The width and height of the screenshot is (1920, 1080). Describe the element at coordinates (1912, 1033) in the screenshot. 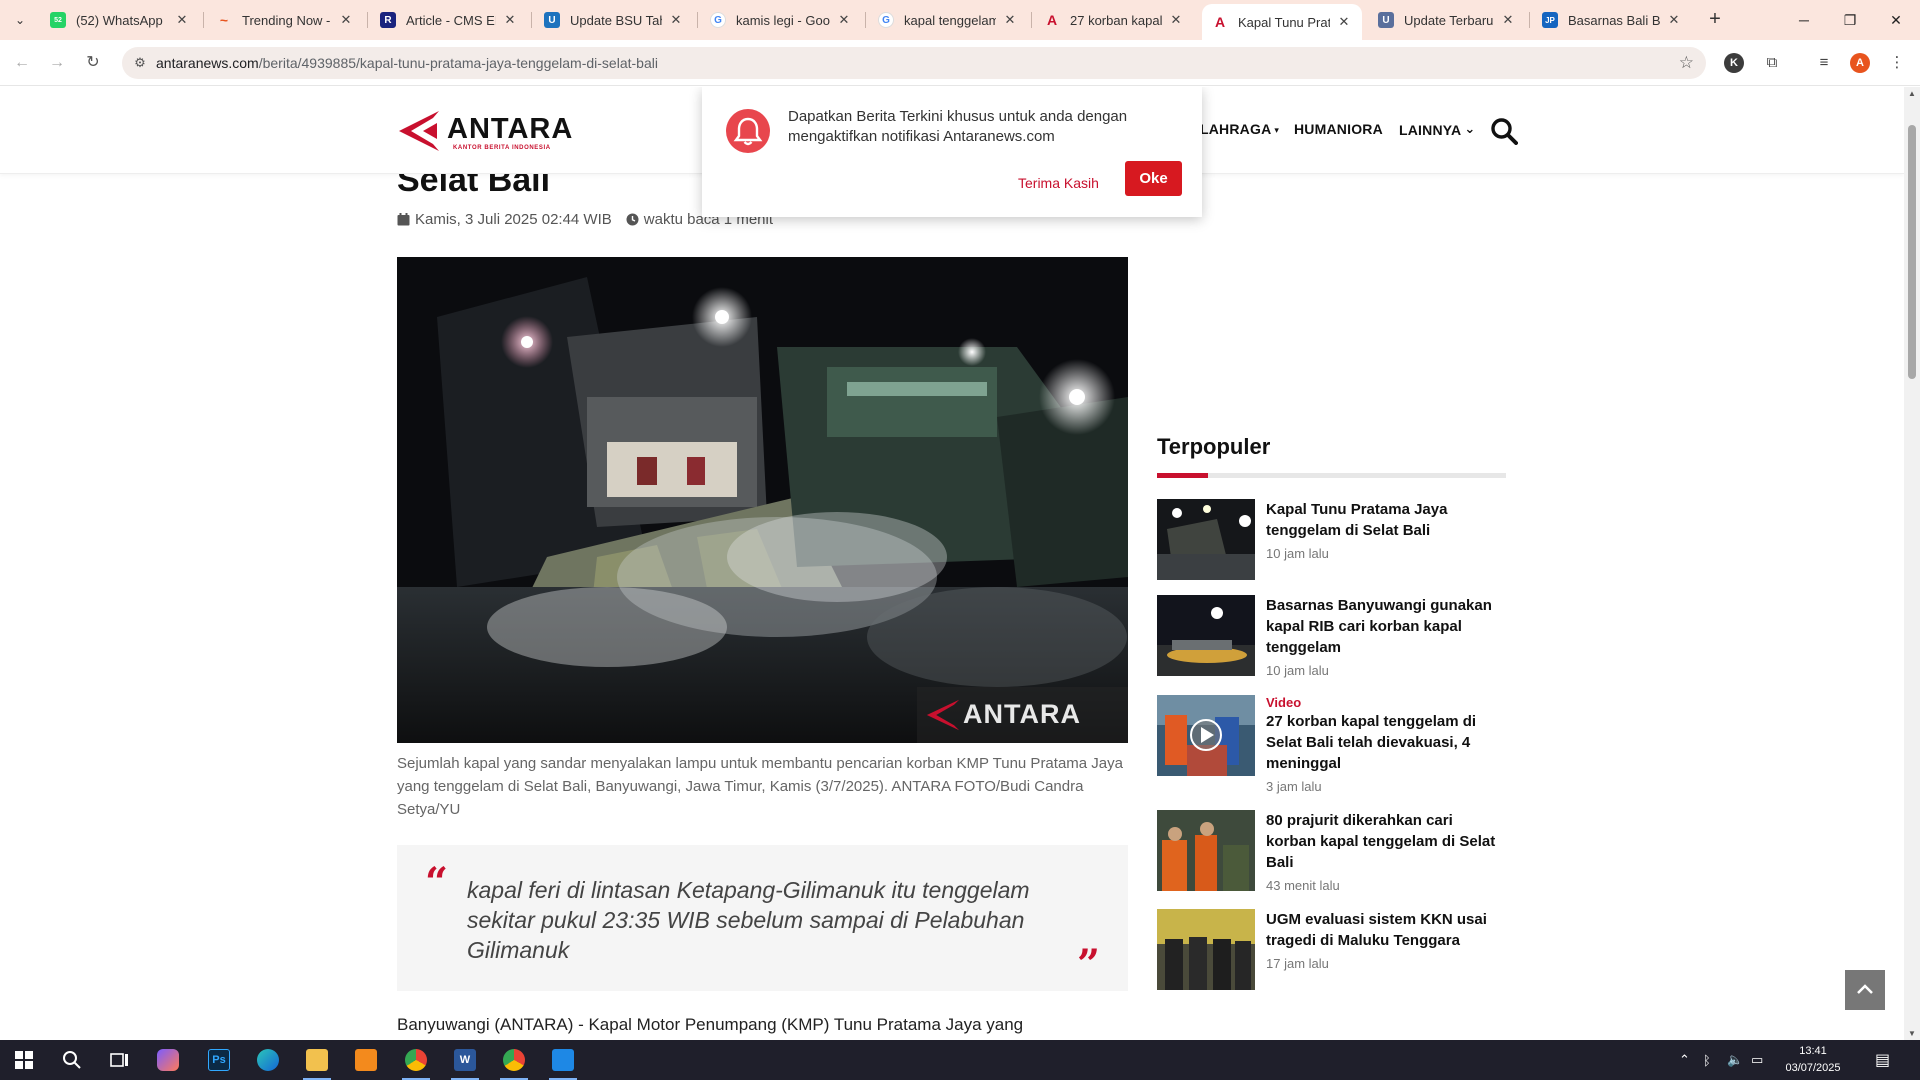

I see `scroll-down-arrow-icon: ▼` at that location.